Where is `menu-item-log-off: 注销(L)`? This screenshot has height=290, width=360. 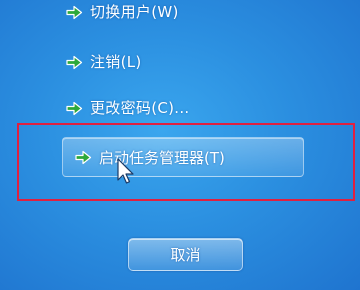
menu-item-log-off: 注销(L) is located at coordinates (104, 62).